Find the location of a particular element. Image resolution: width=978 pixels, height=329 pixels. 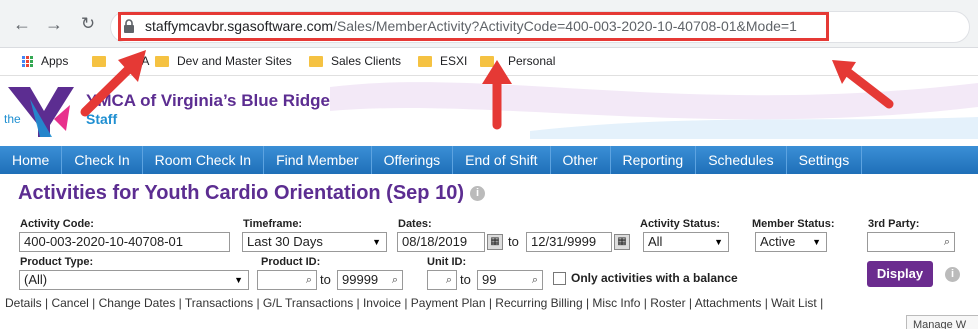

member-status-label: Member Status: is located at coordinates (793, 224).